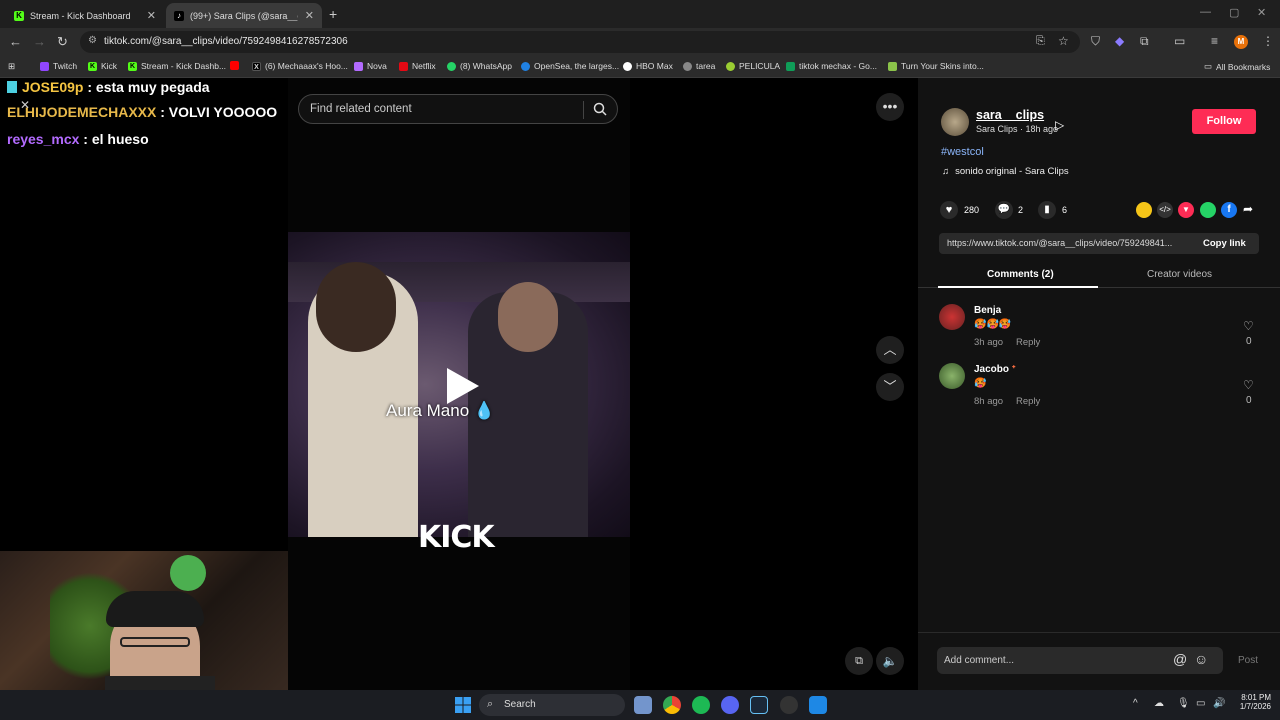  What do you see at coordinates (1005, 171) in the screenshot?
I see `sound-info: ♫ sonido original - Sara Clips` at bounding box center [1005, 171].